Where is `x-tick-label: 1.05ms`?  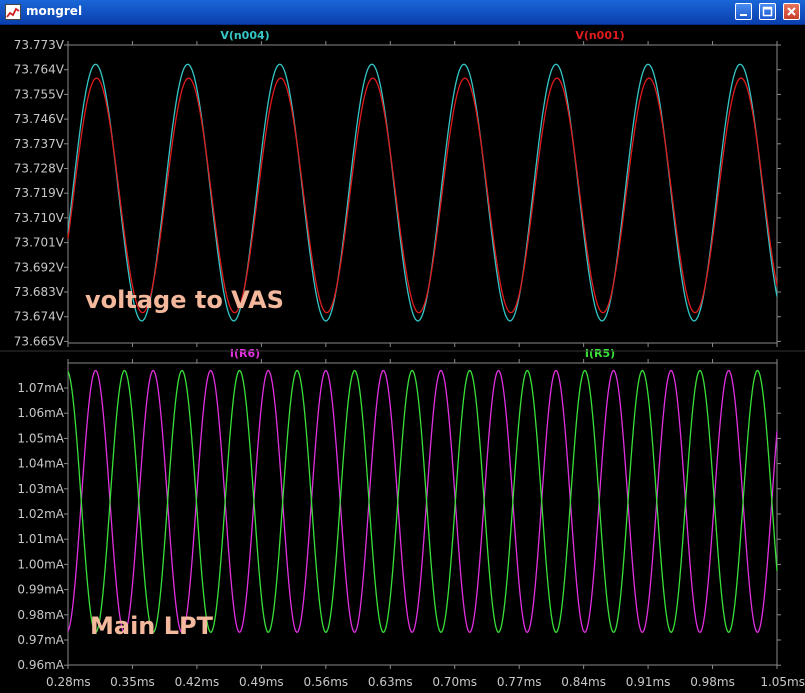 x-tick-label: 1.05ms is located at coordinates (782, 682).